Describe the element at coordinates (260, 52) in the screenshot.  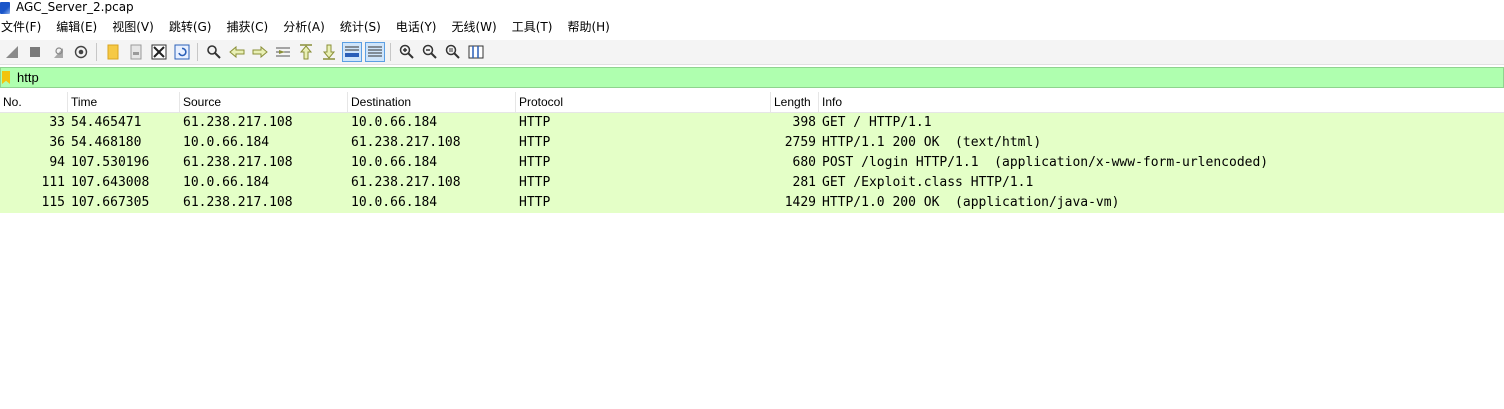
I see `go-forward-icon` at that location.